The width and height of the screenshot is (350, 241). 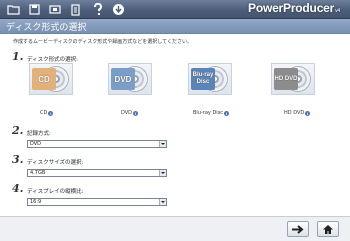 What do you see at coordinates (97, 9) in the screenshot?
I see `help-icon` at bounding box center [97, 9].